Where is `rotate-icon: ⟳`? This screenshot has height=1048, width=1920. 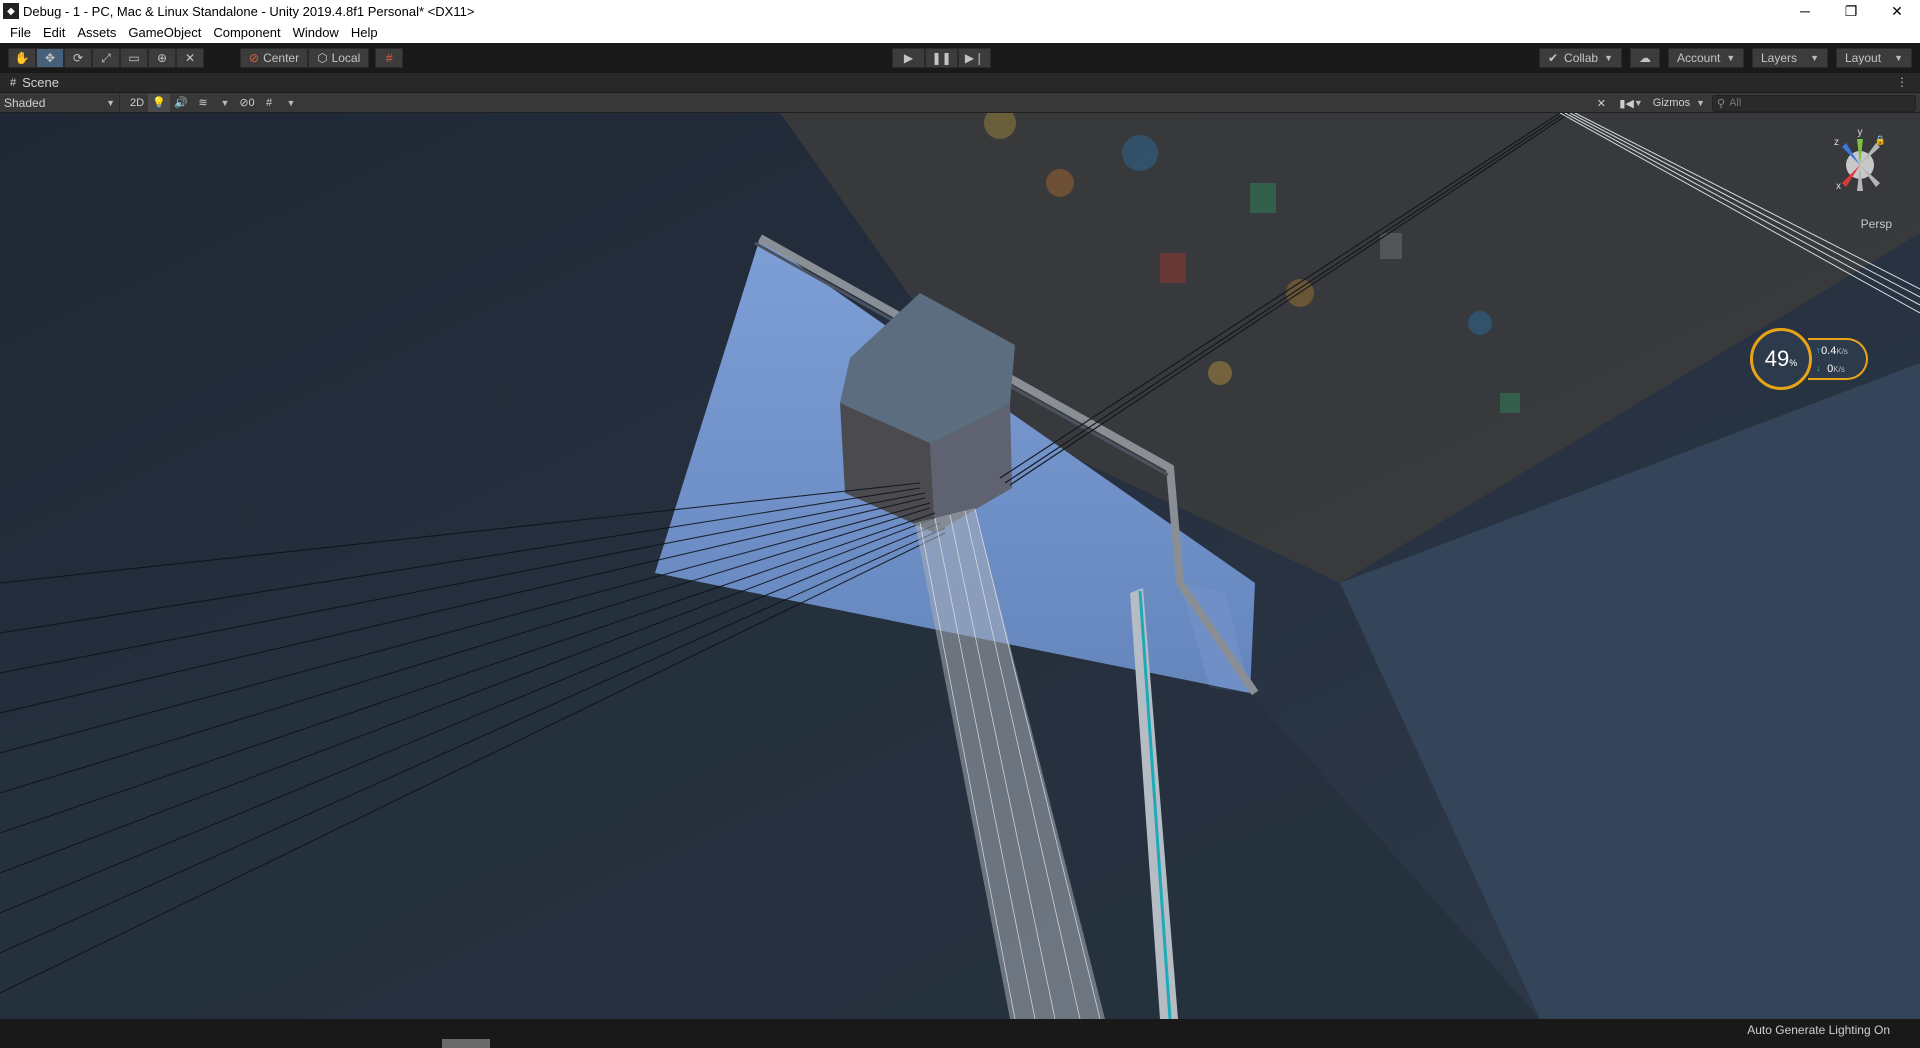
rotate-icon: ⟳ is located at coordinates (78, 58).